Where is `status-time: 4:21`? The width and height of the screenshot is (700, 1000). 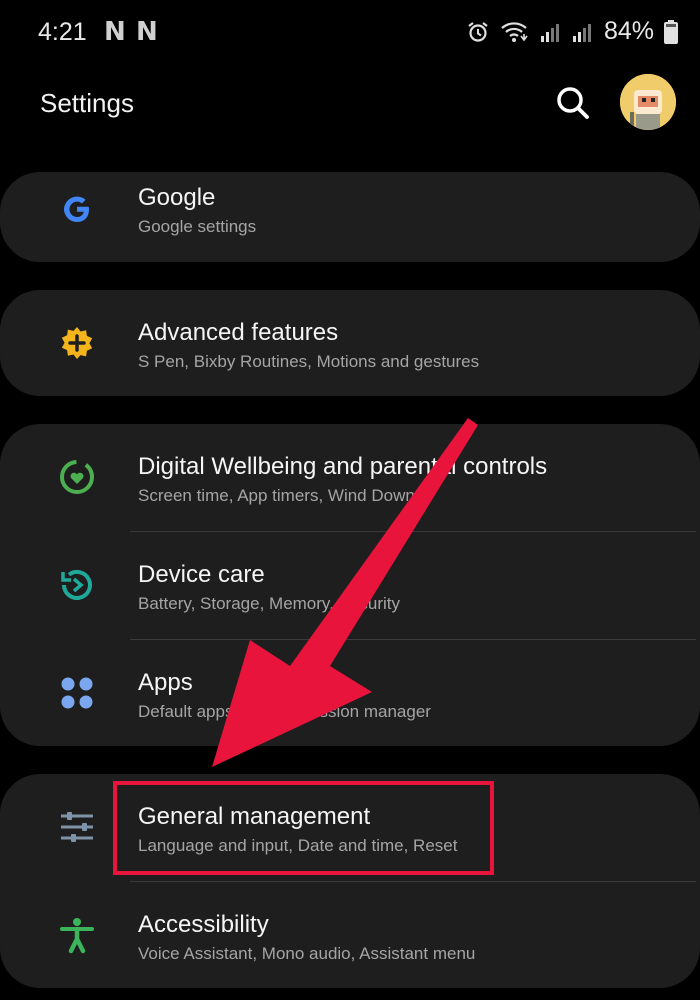 status-time: 4:21 is located at coordinates (62, 32).